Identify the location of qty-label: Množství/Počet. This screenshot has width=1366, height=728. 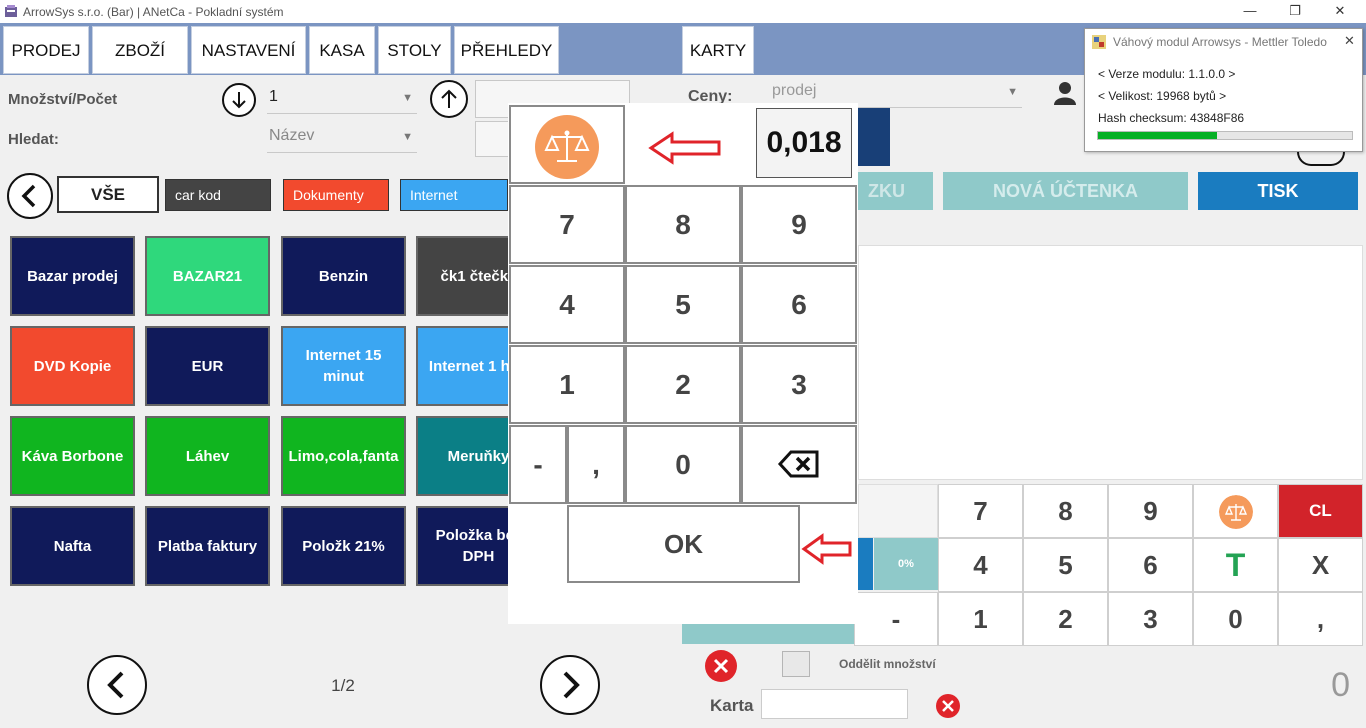
(63, 99).